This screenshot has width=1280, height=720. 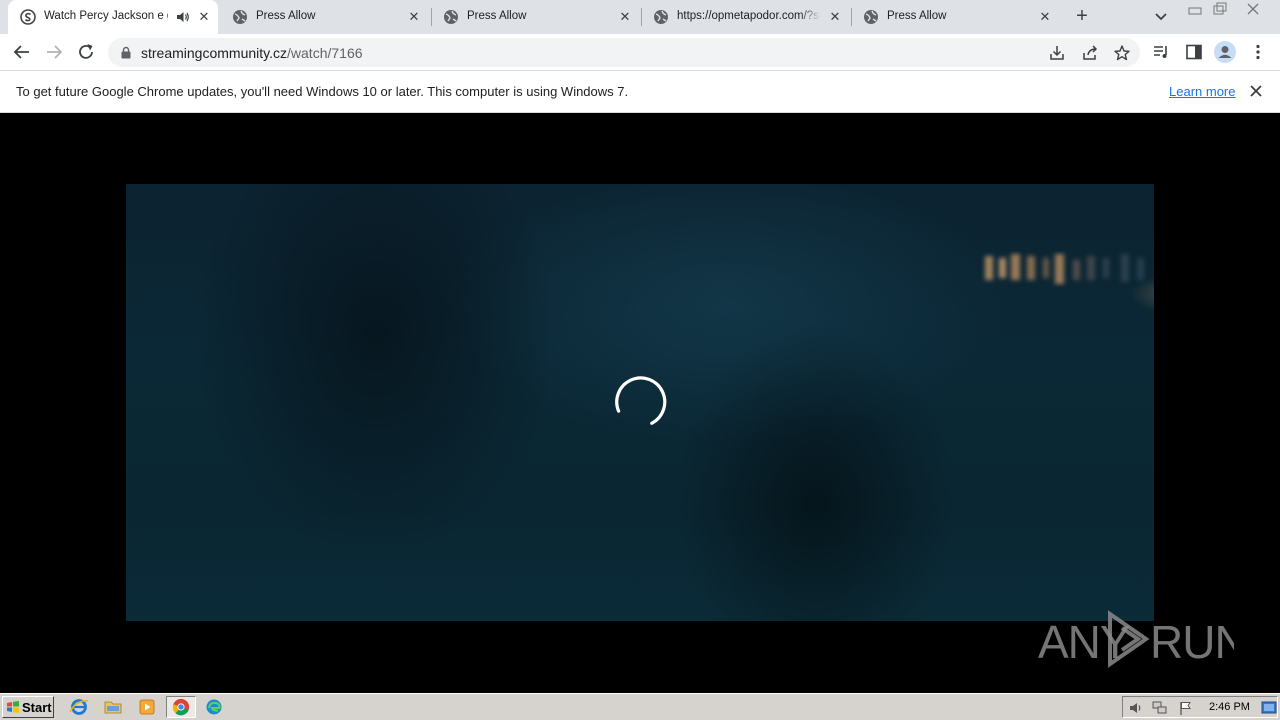 I want to click on browser-toolbar: streamingcommunity.cz/watch/7166, so click(x=640, y=52).